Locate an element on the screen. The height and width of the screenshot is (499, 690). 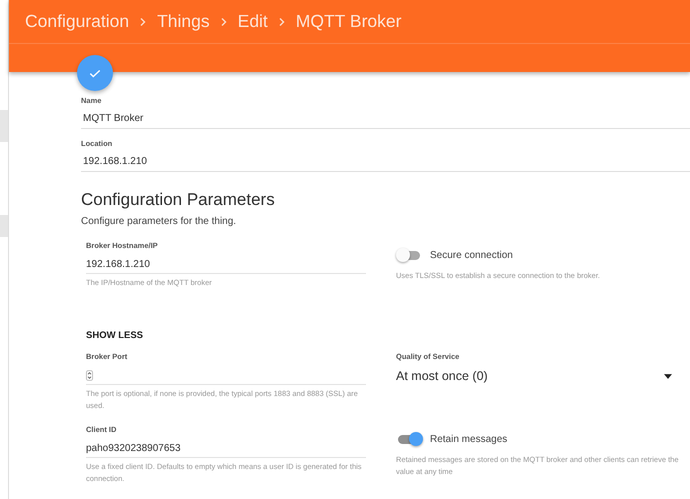
save-button is located at coordinates (95, 73).